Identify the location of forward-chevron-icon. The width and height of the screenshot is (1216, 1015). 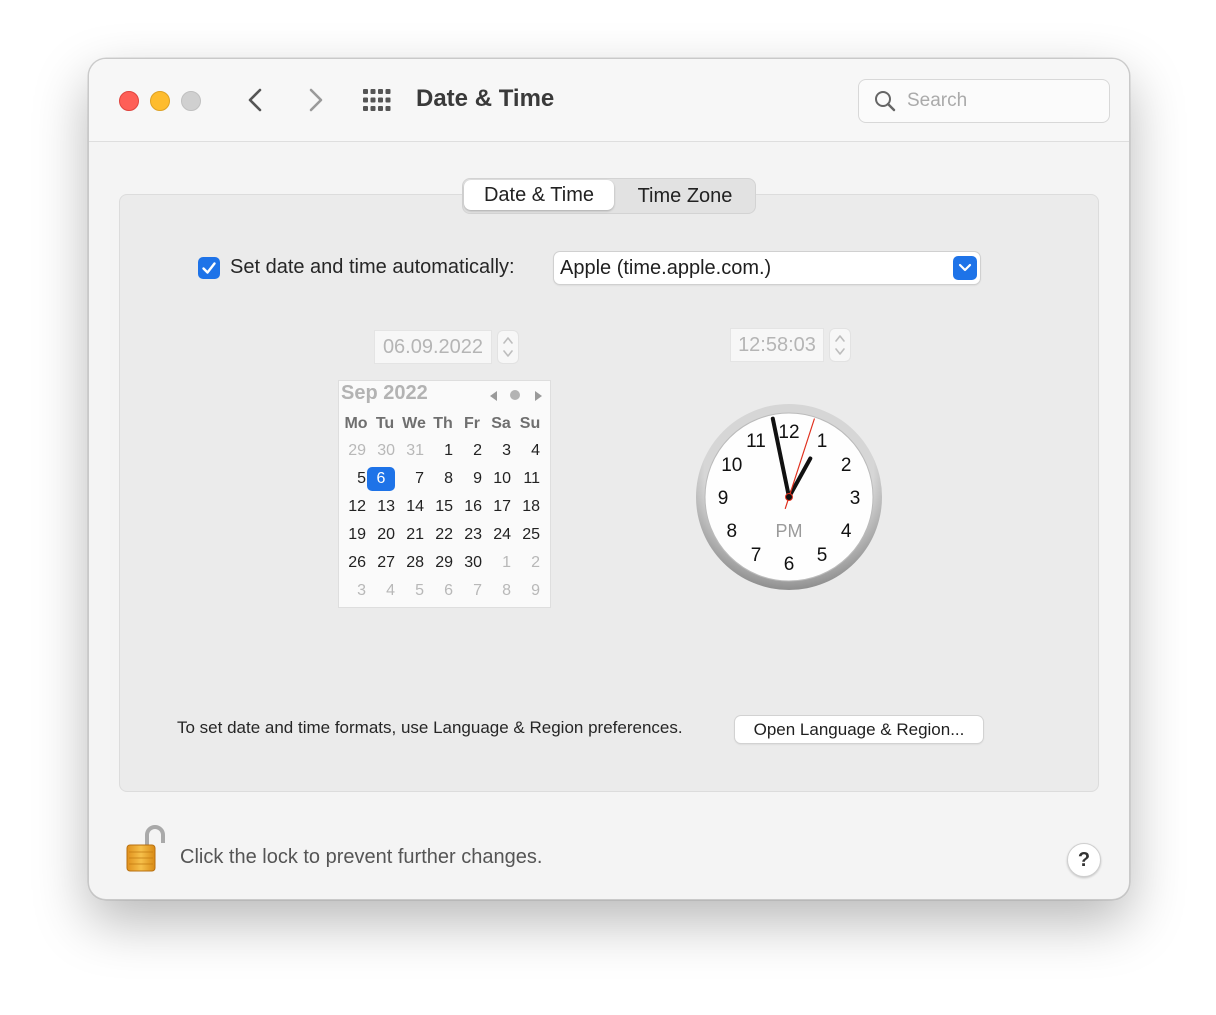
(315, 100).